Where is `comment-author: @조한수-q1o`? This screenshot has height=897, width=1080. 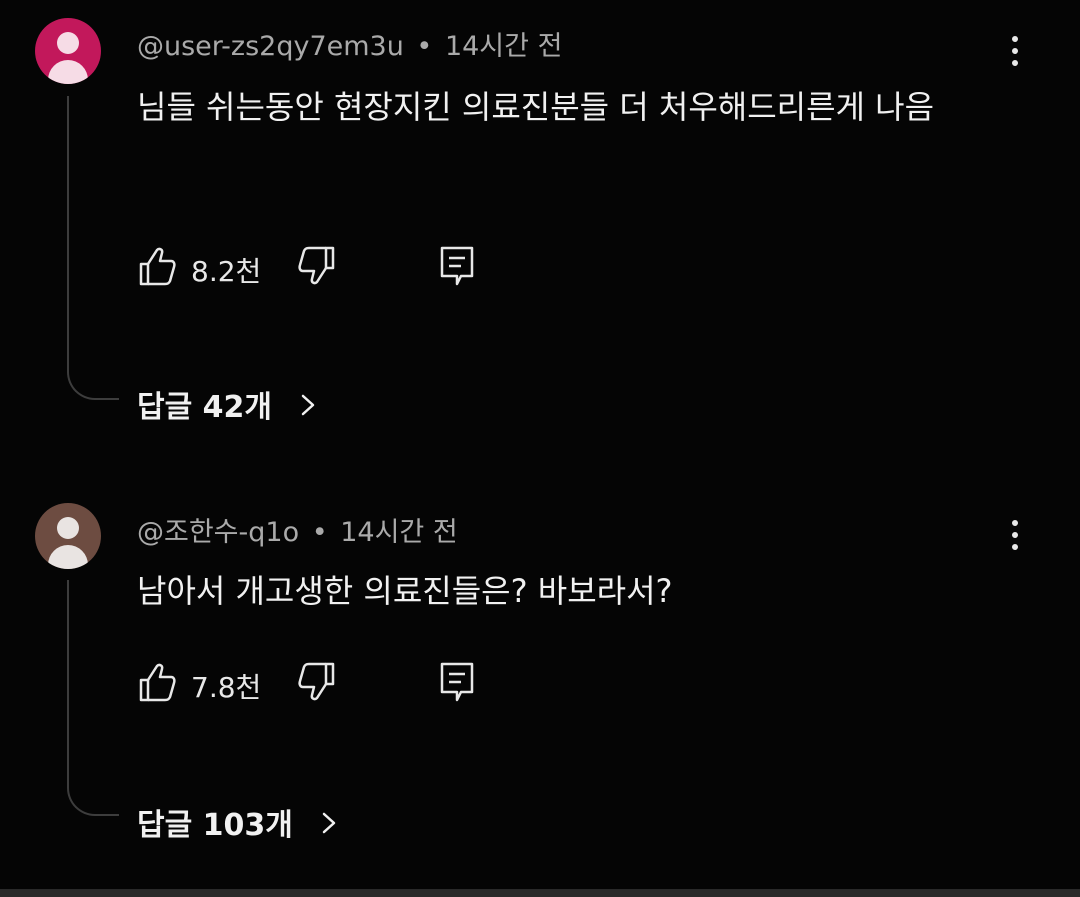 comment-author: @조한수-q1o is located at coordinates (218, 532).